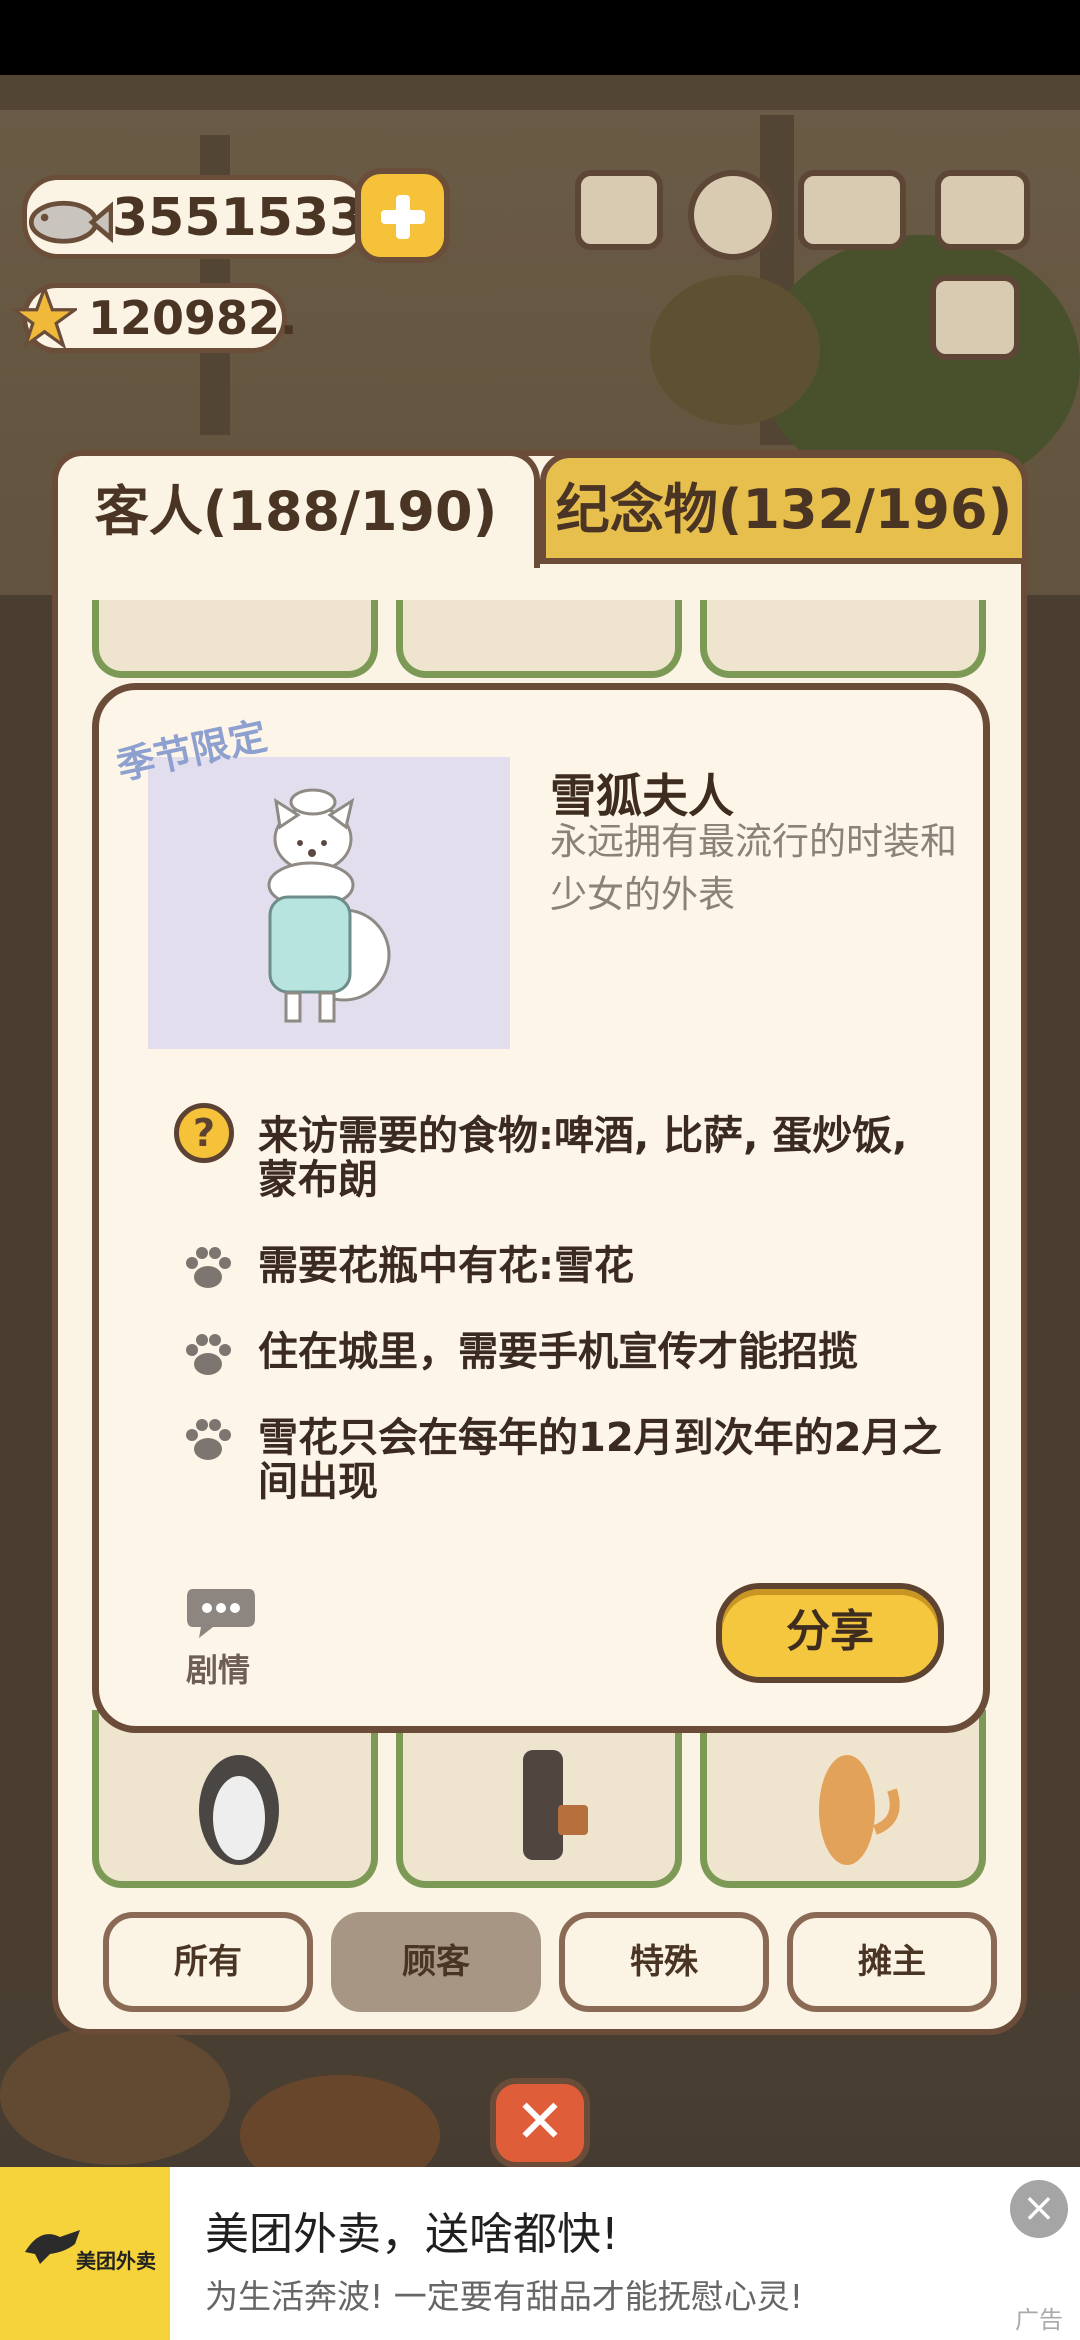  What do you see at coordinates (70, 222) in the screenshot?
I see `fish-icon` at bounding box center [70, 222].